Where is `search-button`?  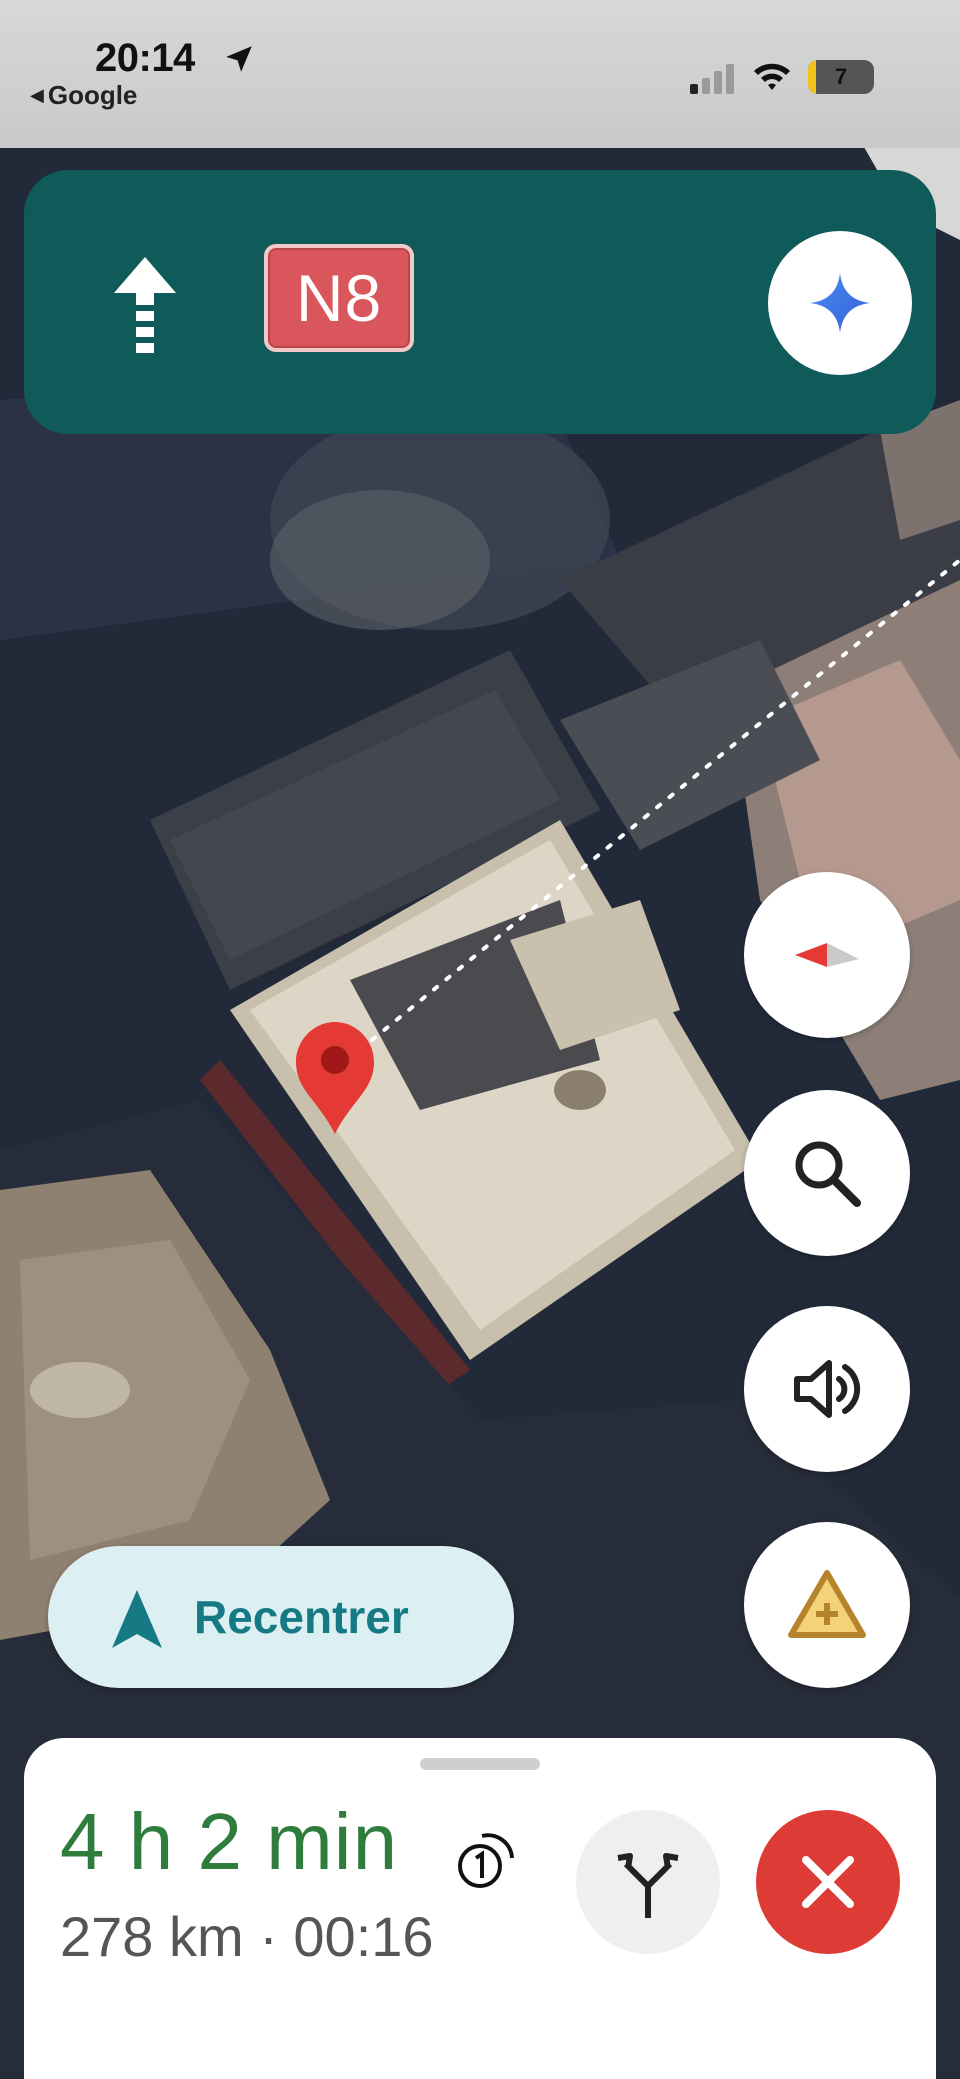 search-button is located at coordinates (827, 1173).